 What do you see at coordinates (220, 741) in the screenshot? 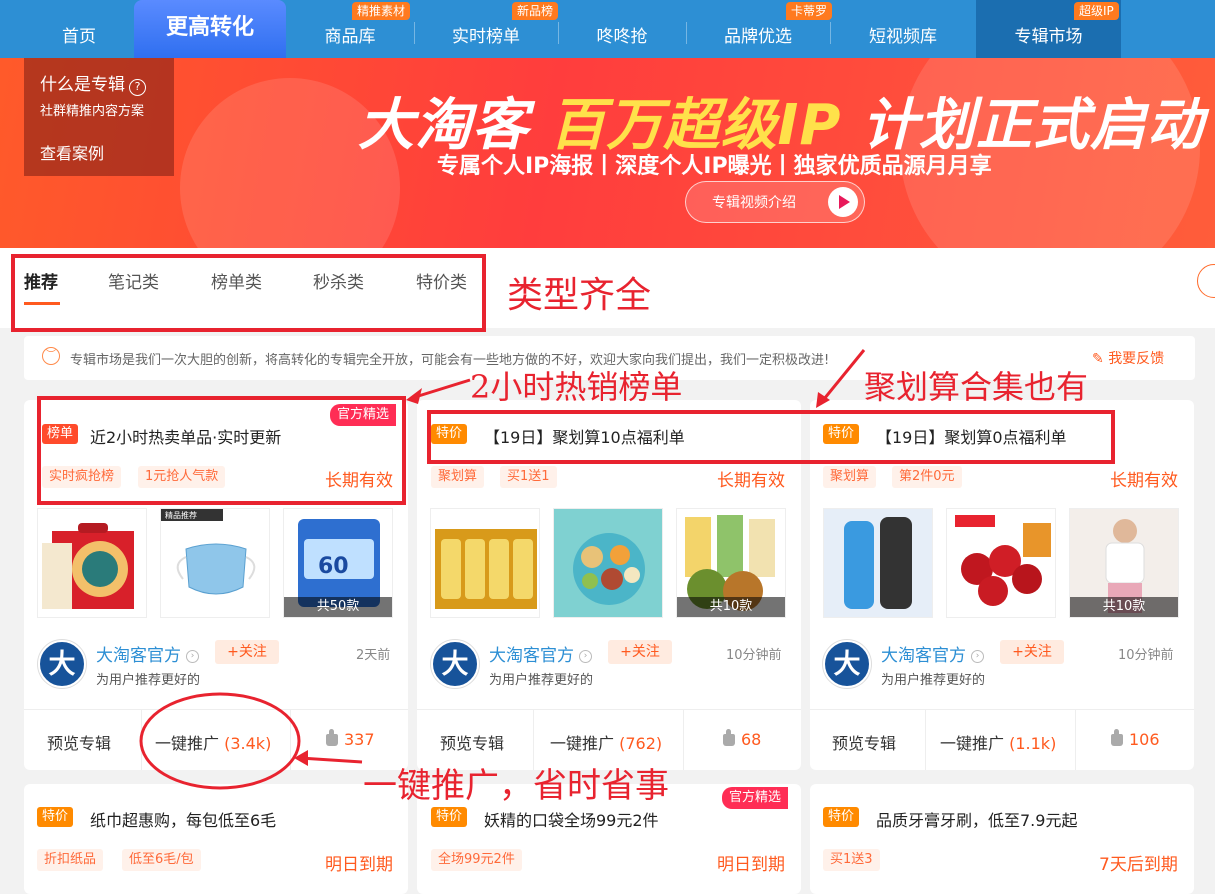
I see `annotation-circle` at bounding box center [220, 741].